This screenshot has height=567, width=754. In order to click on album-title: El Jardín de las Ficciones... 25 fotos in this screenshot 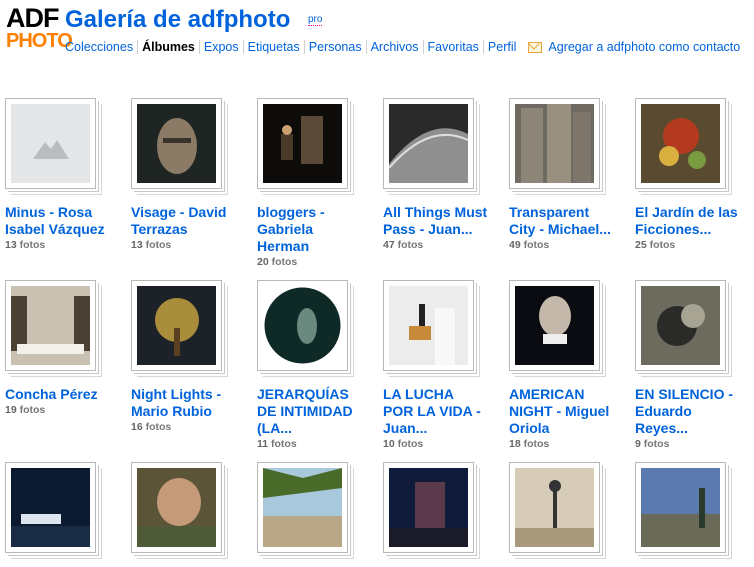, I will do `click(694, 228)`.